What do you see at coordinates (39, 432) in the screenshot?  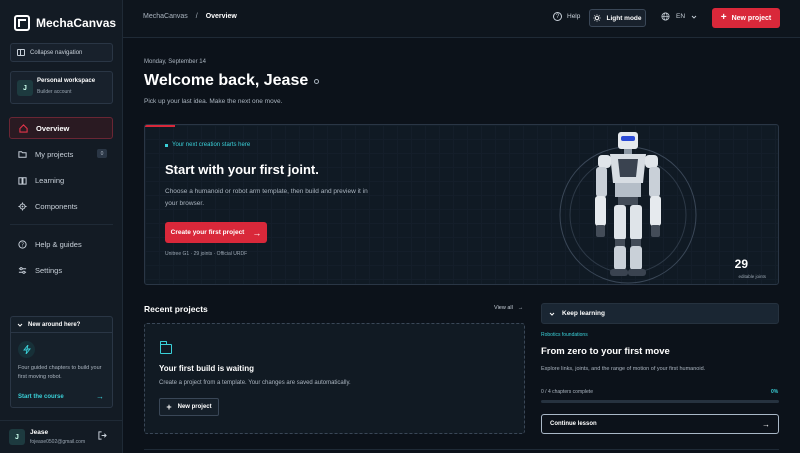 I see `user-name: Jease` at bounding box center [39, 432].